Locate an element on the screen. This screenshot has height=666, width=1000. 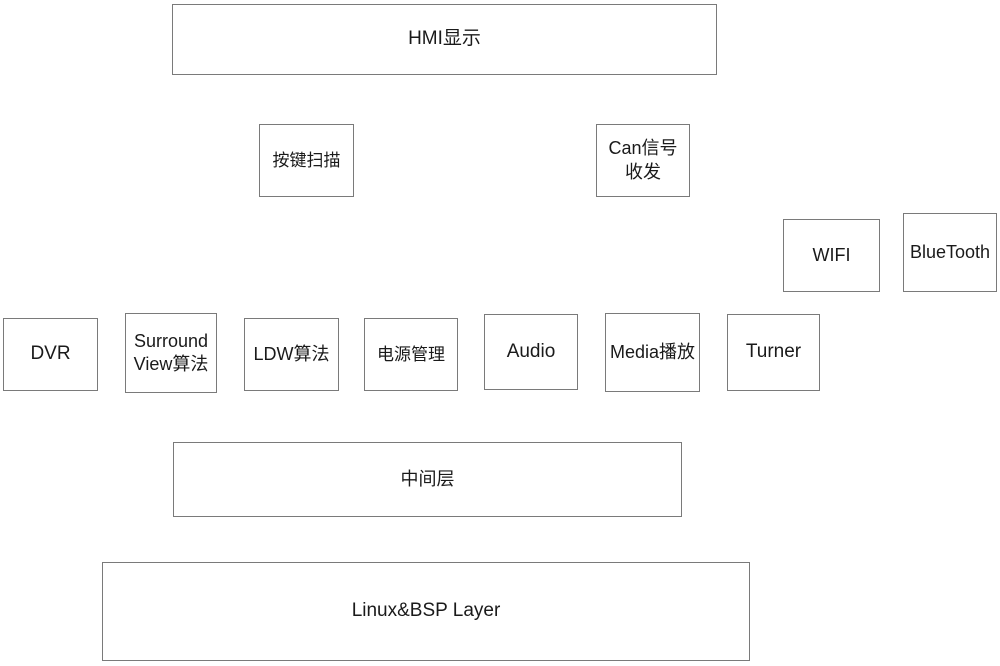
node-label: Surround View算法 is located at coordinates (171, 352).